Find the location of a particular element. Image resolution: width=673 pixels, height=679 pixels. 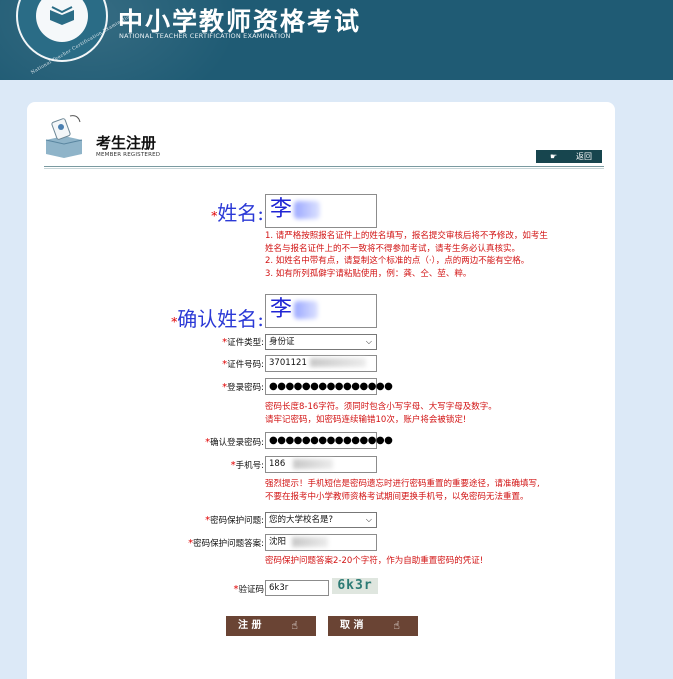

register-button: 注 册 ☝ is located at coordinates (271, 626).